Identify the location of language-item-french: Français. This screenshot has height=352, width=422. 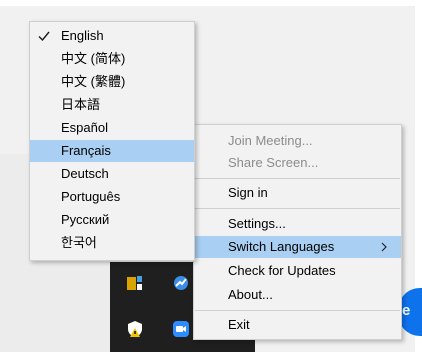
(112, 151).